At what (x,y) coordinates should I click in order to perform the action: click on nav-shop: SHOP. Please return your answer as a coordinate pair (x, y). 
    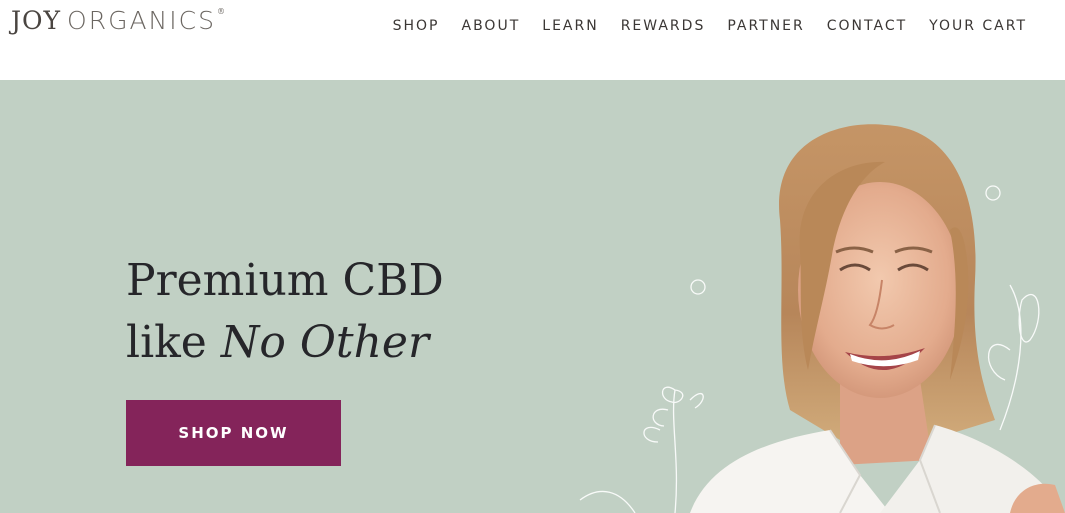
    Looking at the image, I should click on (416, 26).